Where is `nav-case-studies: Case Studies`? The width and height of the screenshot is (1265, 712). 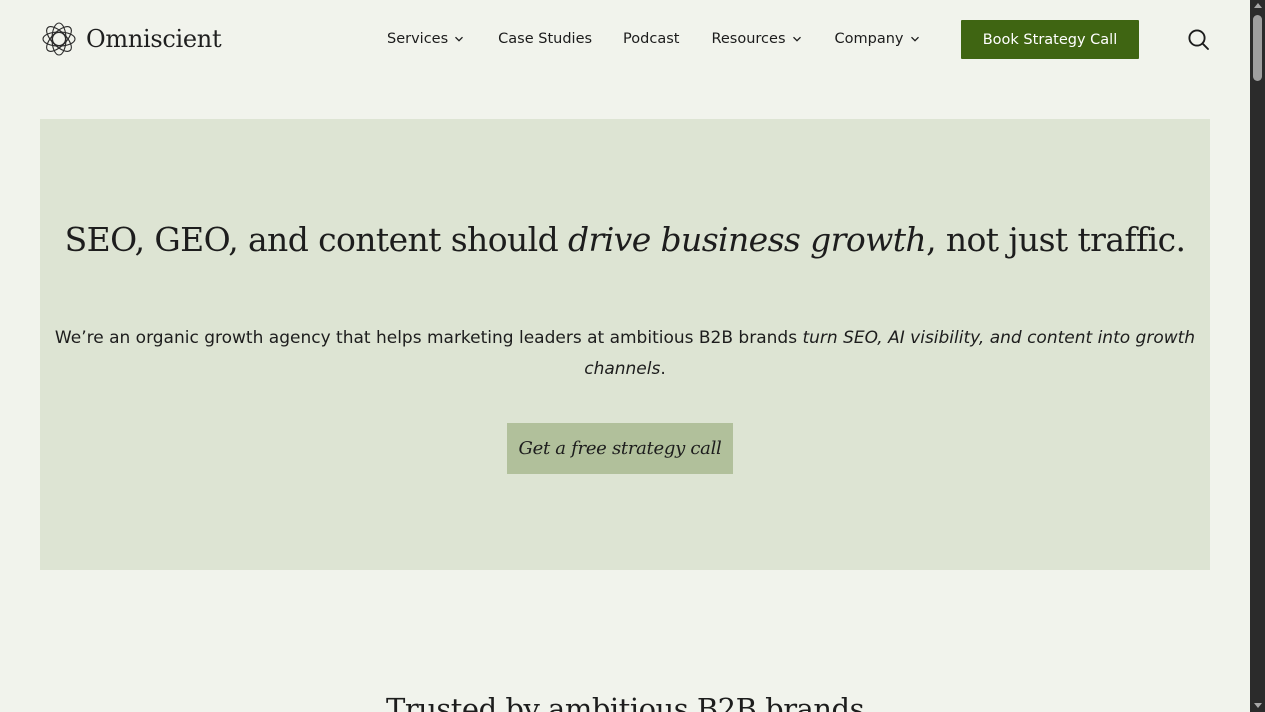
nav-case-studies: Case Studies is located at coordinates (545, 39).